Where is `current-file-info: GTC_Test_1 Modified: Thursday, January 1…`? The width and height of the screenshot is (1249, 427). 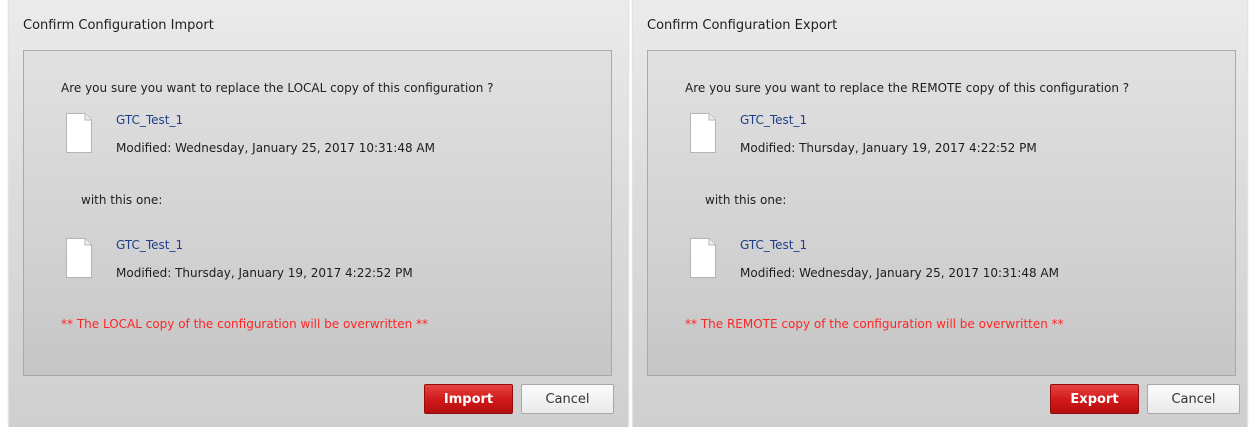
current-file-info: GTC_Test_1 Modified: Thursday, January 1… is located at coordinates (950, 141).